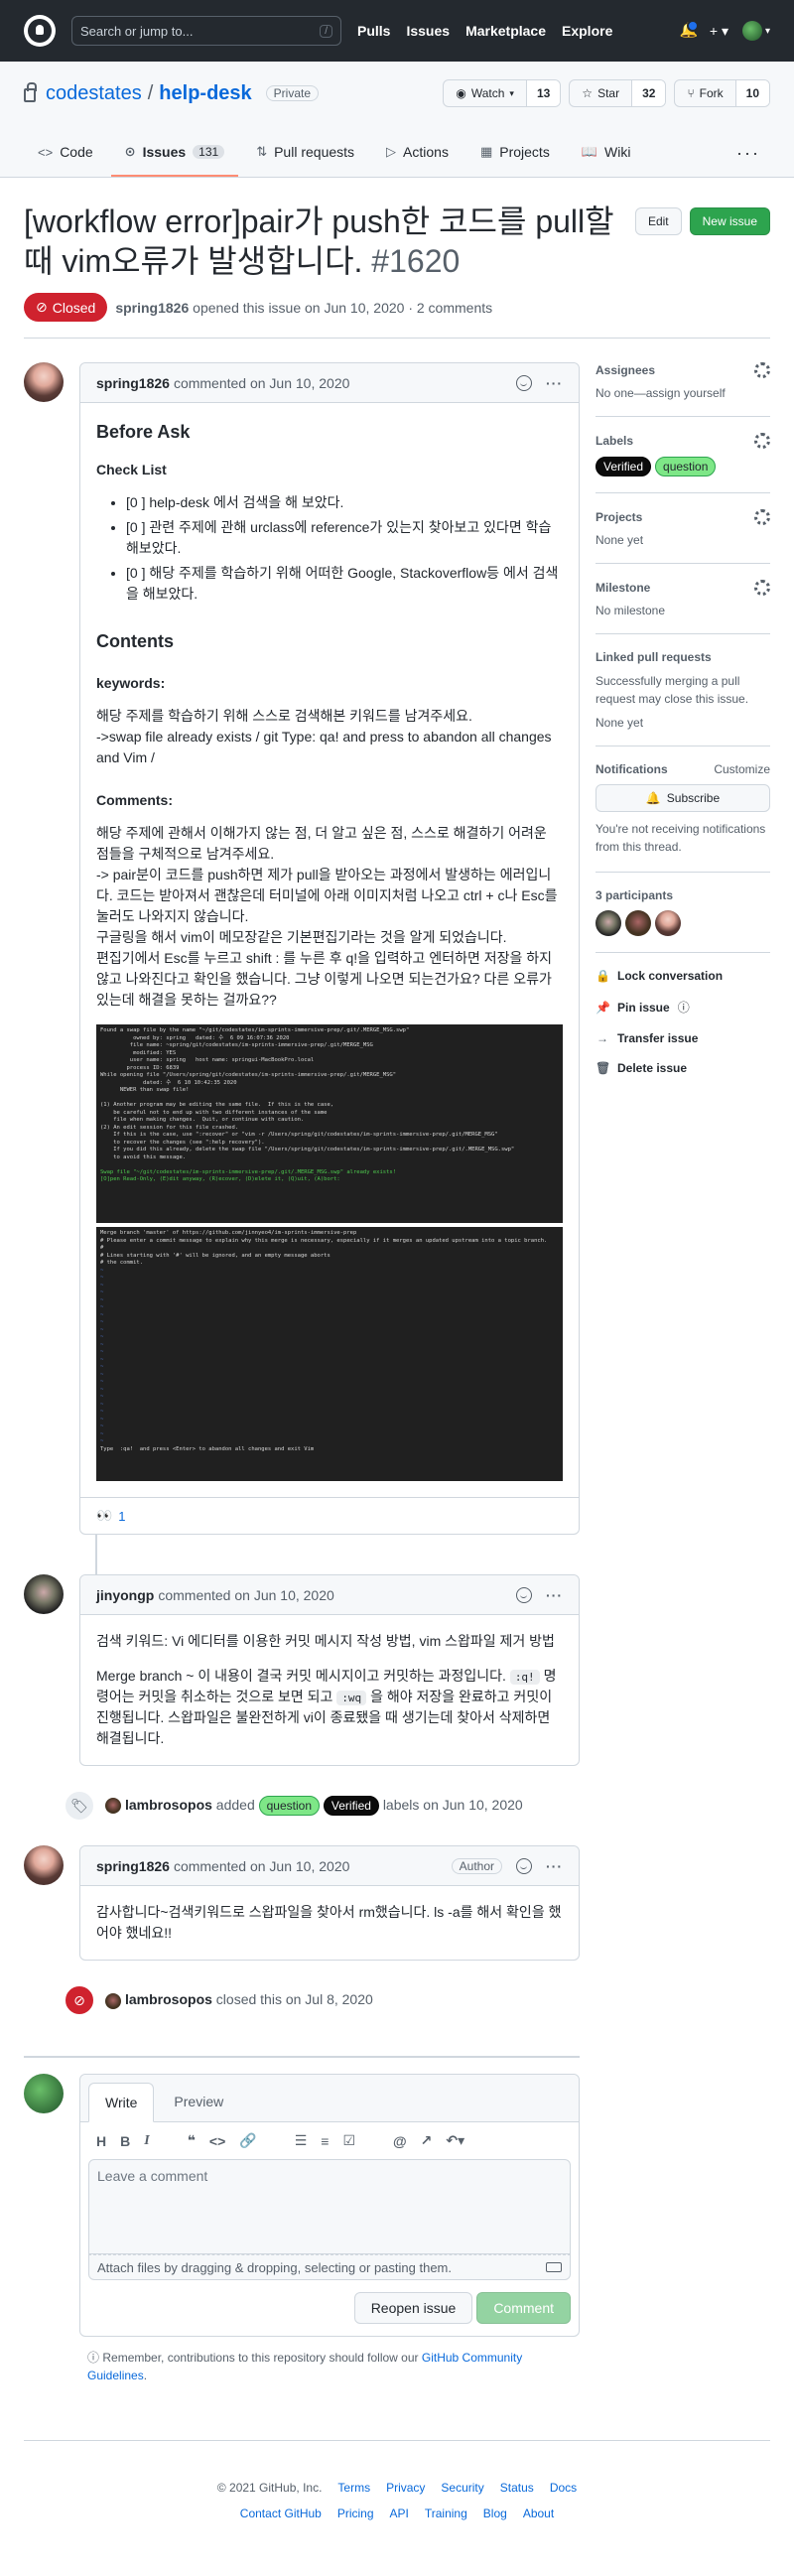  Describe the element at coordinates (217, 2141) in the screenshot. I see `code-icon: <>` at that location.